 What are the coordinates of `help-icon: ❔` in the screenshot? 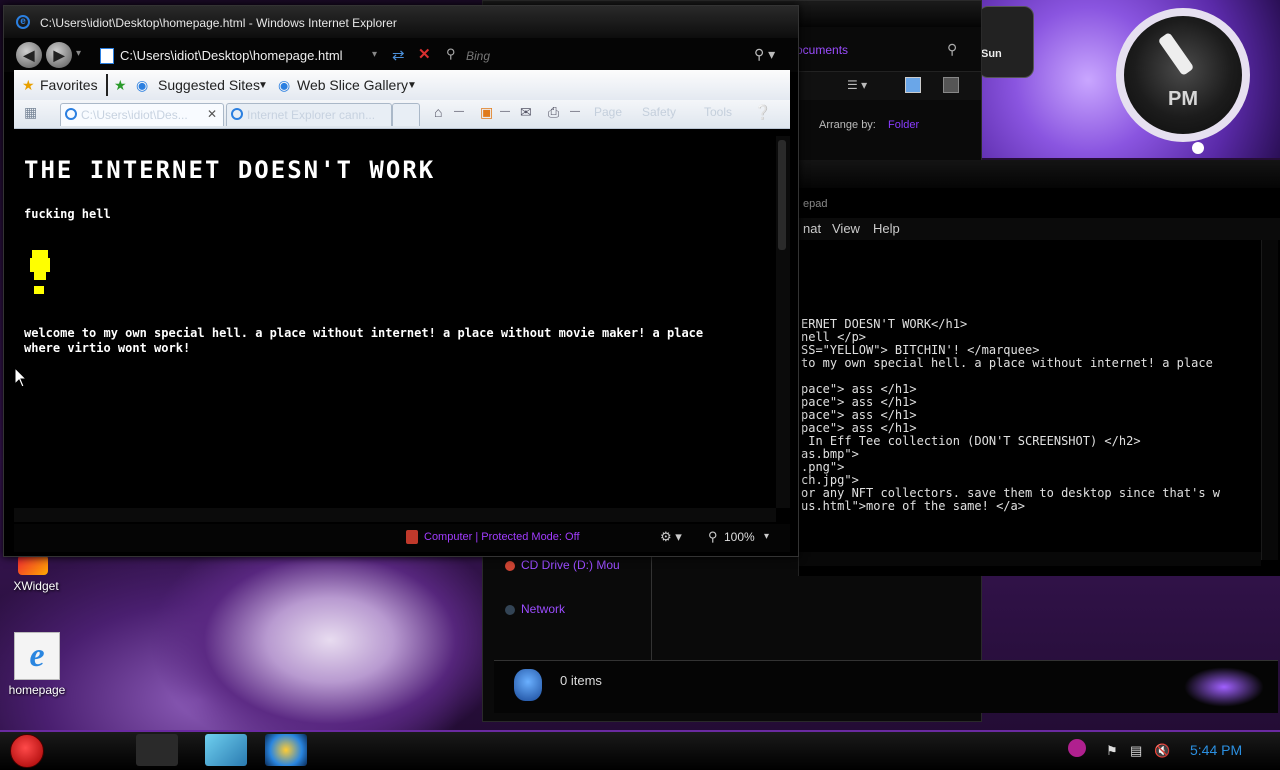 It's located at (762, 112).